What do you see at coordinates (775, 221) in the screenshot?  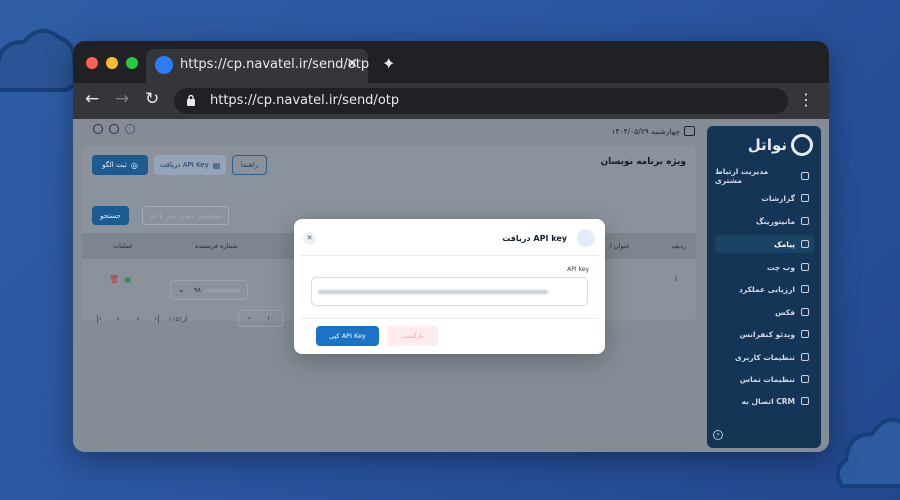 I see `sidebar-item-label: مانیتورینگ` at bounding box center [775, 221].